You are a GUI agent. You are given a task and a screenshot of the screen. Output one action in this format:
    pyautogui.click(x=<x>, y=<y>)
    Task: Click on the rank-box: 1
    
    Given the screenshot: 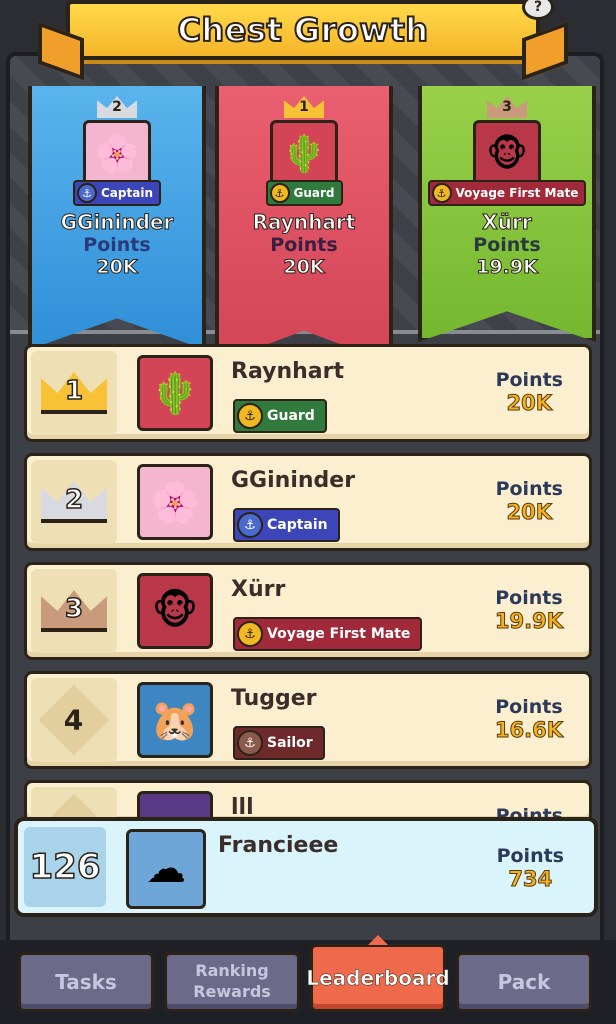 What is the action you would take?
    pyautogui.click(x=74, y=393)
    